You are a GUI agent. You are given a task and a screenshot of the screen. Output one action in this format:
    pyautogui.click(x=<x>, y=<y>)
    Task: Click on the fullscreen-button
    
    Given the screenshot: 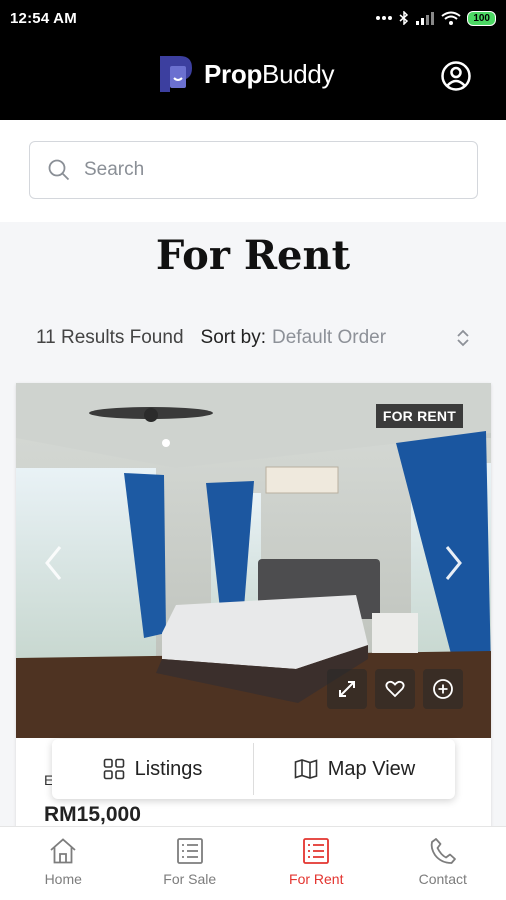 What is the action you would take?
    pyautogui.click(x=347, y=689)
    